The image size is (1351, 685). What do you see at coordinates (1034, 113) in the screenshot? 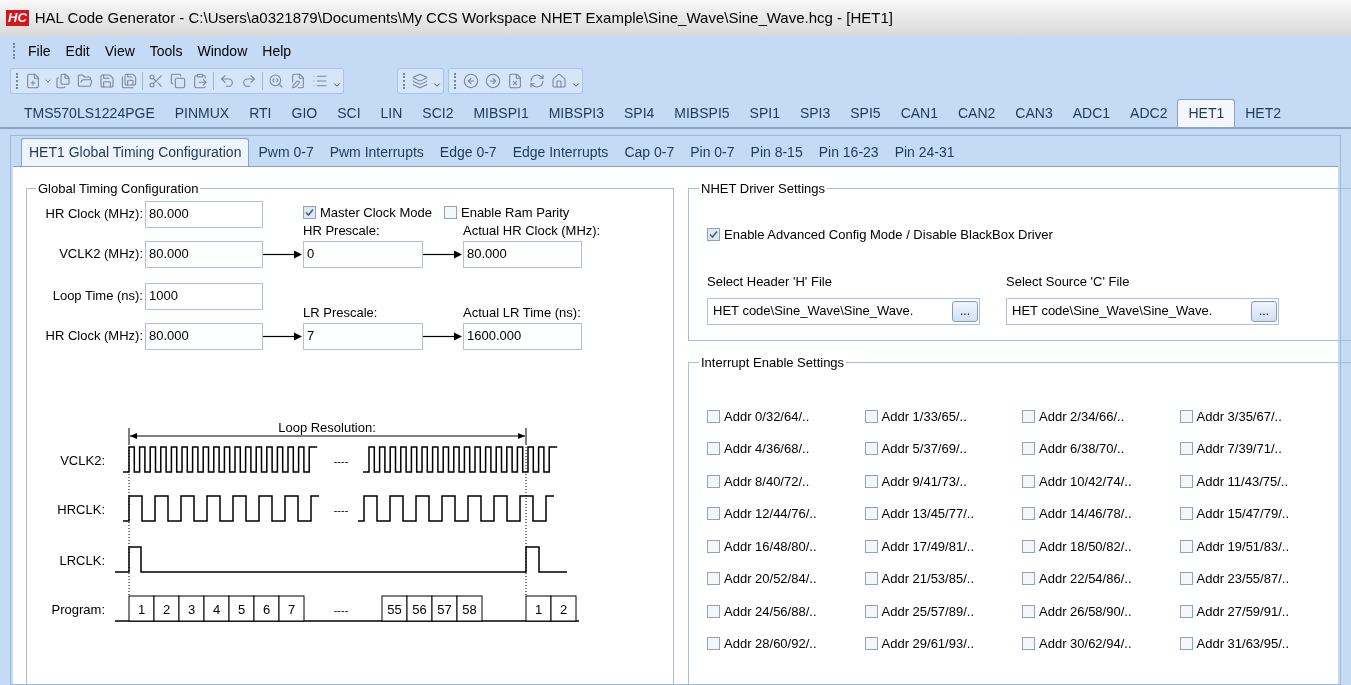
I see `module-tab: CAN3` at bounding box center [1034, 113].